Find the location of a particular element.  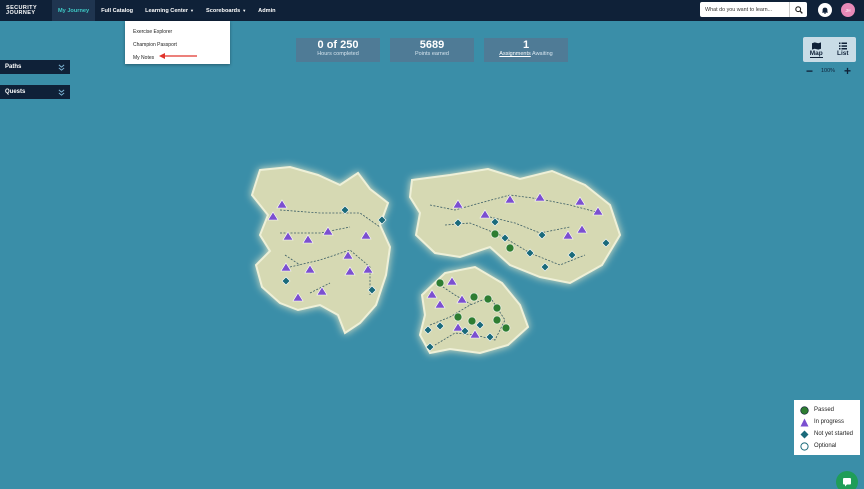

zoom-level: 100% is located at coordinates (828, 71).